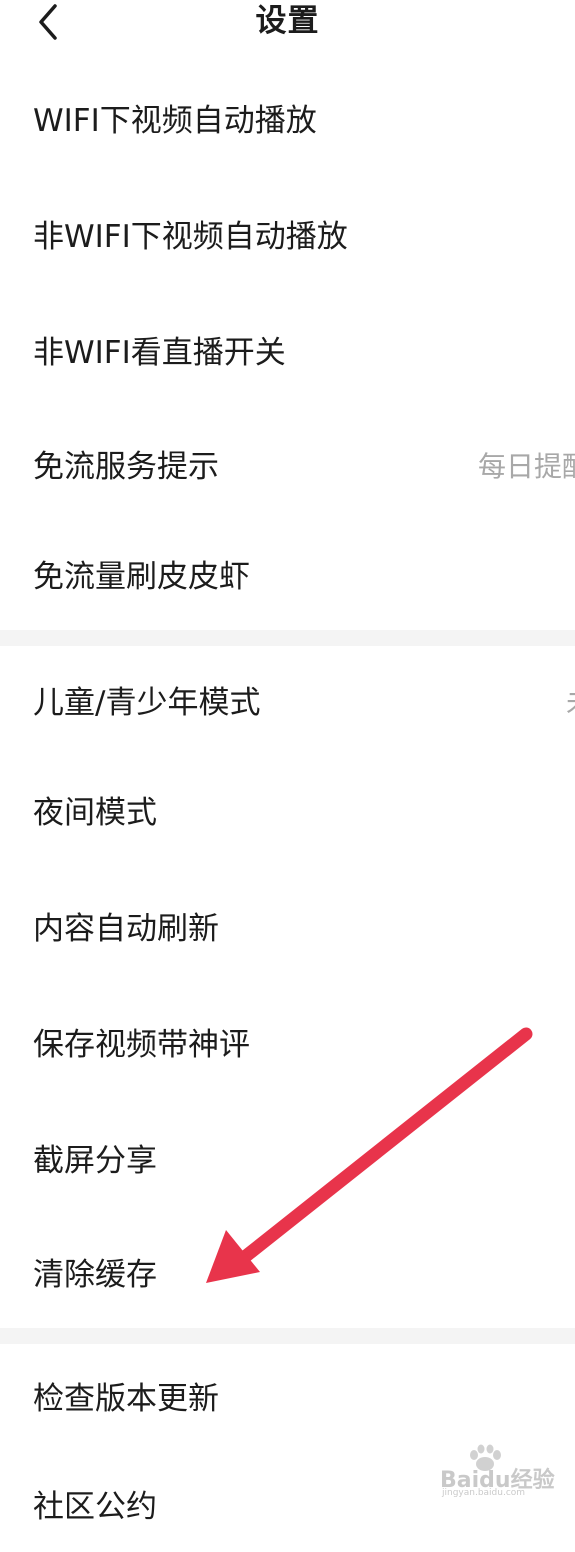 This screenshot has height=1552, width=575. I want to click on chevron-left-icon, so click(48, 22).